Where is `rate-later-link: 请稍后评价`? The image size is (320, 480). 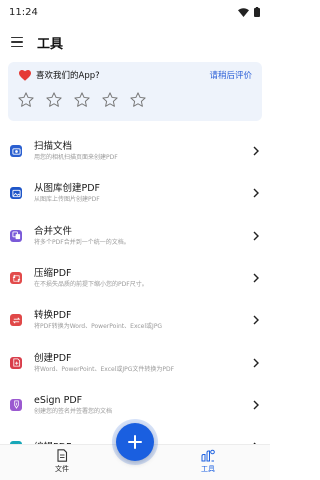
rate-later-link: 请稍后评价 is located at coordinates (230, 75).